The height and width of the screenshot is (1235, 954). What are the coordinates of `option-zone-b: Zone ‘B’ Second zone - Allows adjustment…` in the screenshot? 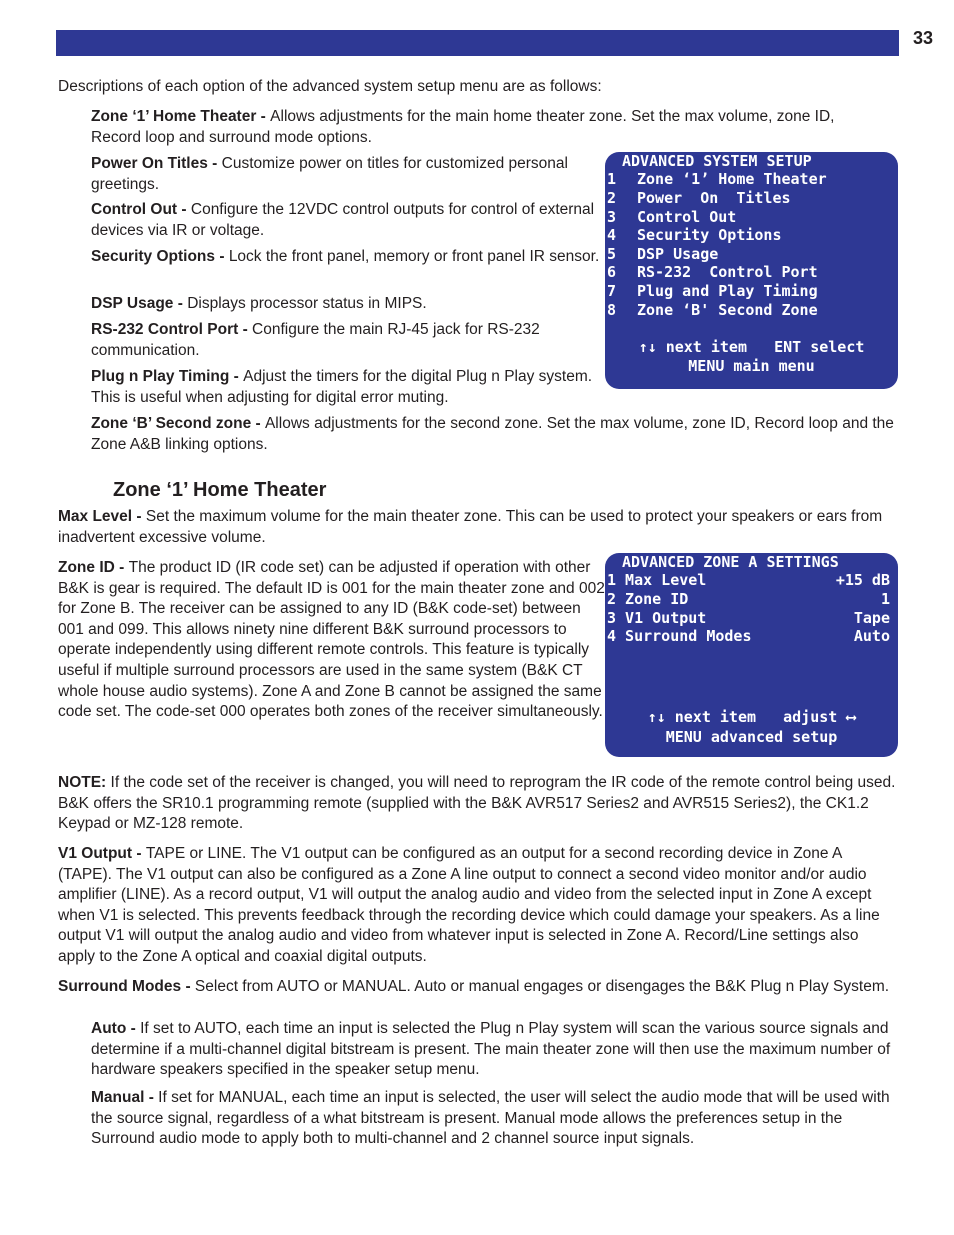 It's located at (496, 434).